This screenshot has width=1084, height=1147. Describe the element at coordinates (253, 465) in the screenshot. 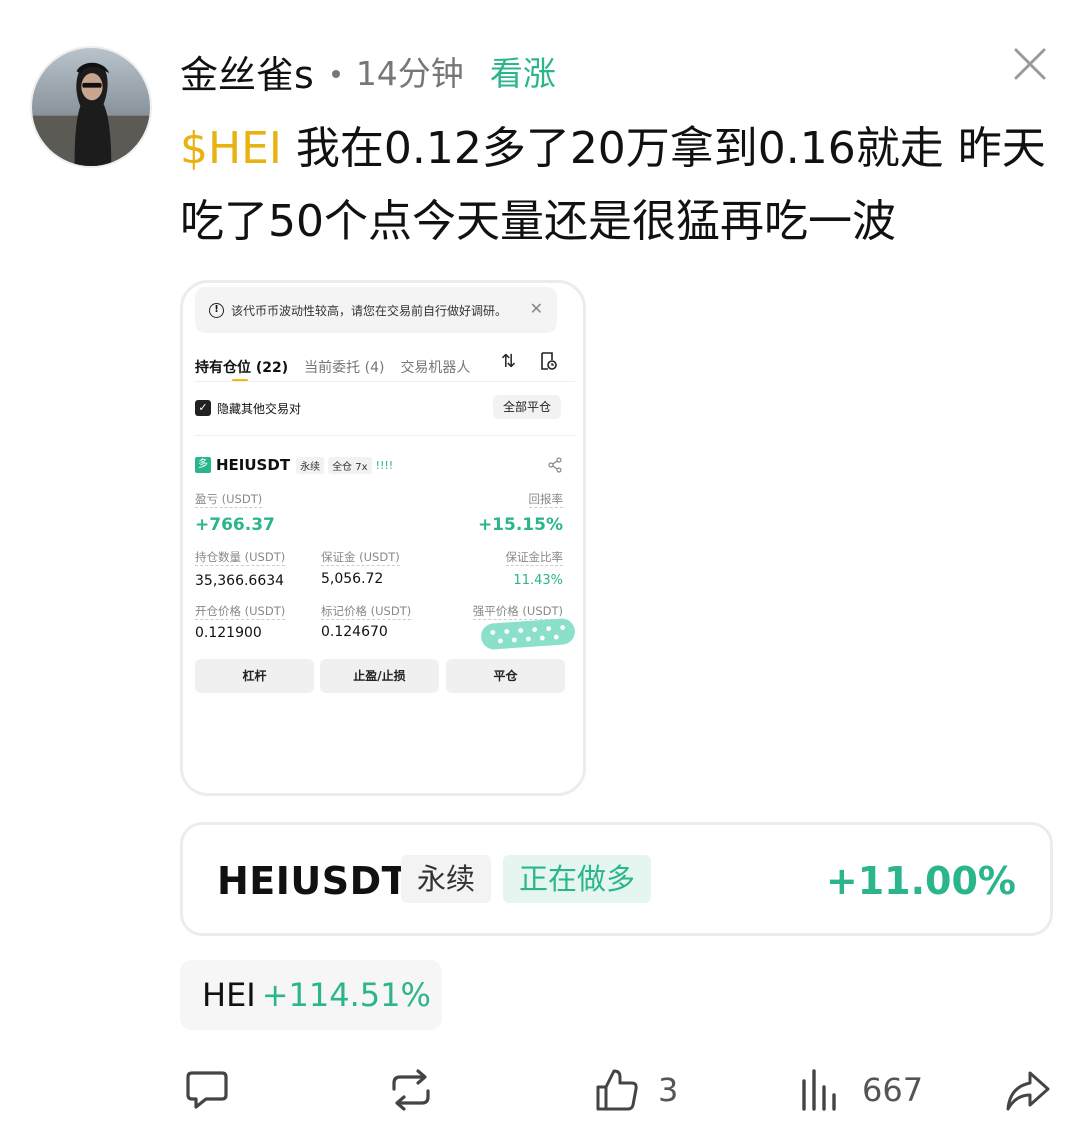

I see `pair-symbol: HEIUSDT` at that location.